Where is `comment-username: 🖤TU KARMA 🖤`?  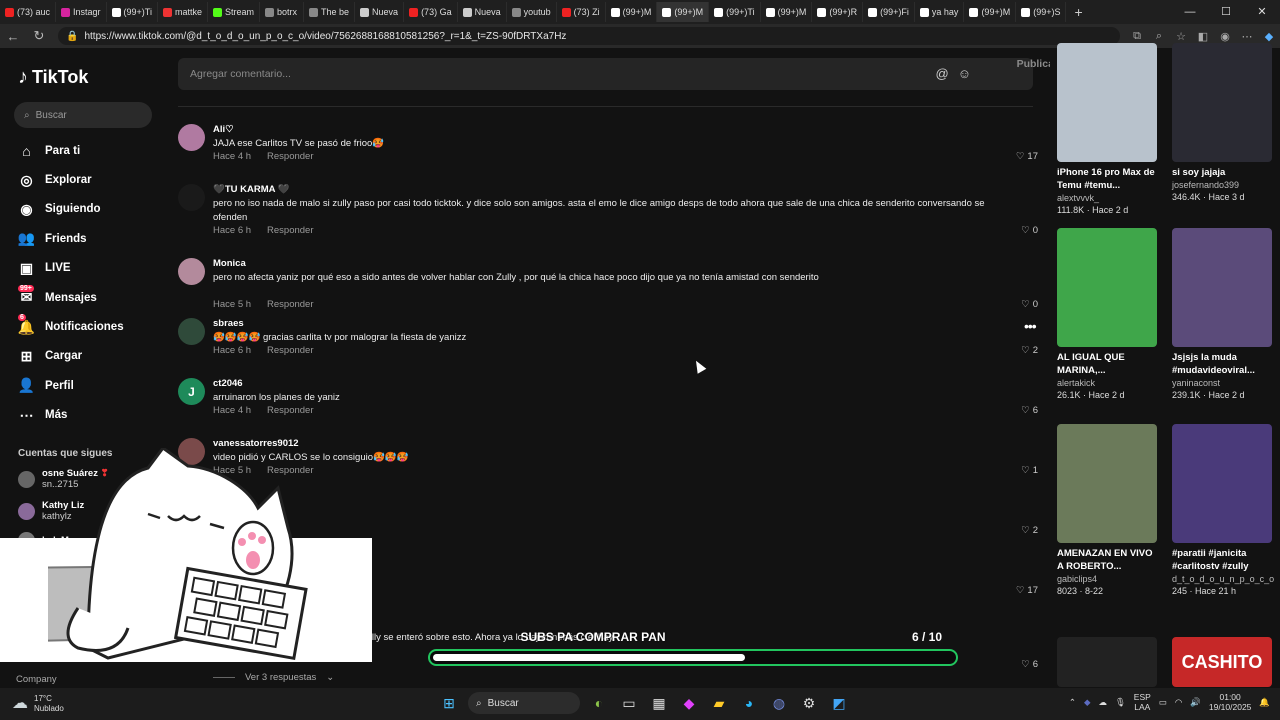
comment-username: 🖤TU KARMA 🖤 is located at coordinates (251, 189).